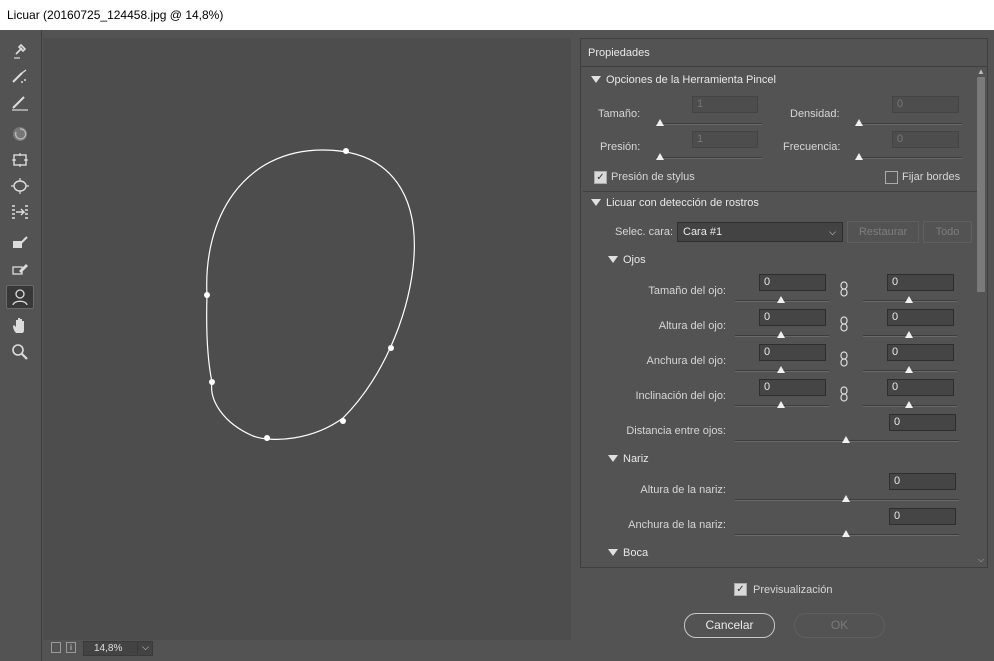 This screenshot has width=994, height=661. Describe the element at coordinates (846, 439) in the screenshot. I see `eye-distance-thumb` at that location.